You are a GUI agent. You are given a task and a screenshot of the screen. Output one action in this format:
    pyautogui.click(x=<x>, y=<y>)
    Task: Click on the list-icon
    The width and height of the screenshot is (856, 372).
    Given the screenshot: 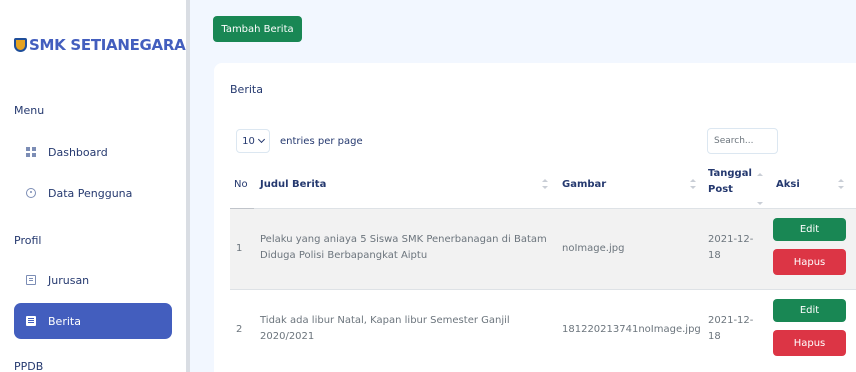 What is the action you would take?
    pyautogui.click(x=31, y=280)
    